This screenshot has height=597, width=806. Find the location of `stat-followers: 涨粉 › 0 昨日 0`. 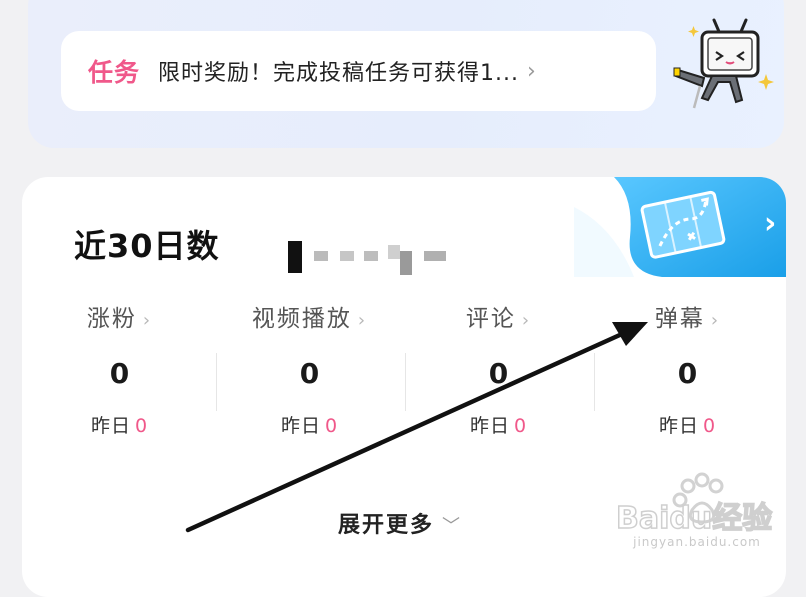

stat-followers: 涨粉 › 0 昨日 0 is located at coordinates (119, 375).